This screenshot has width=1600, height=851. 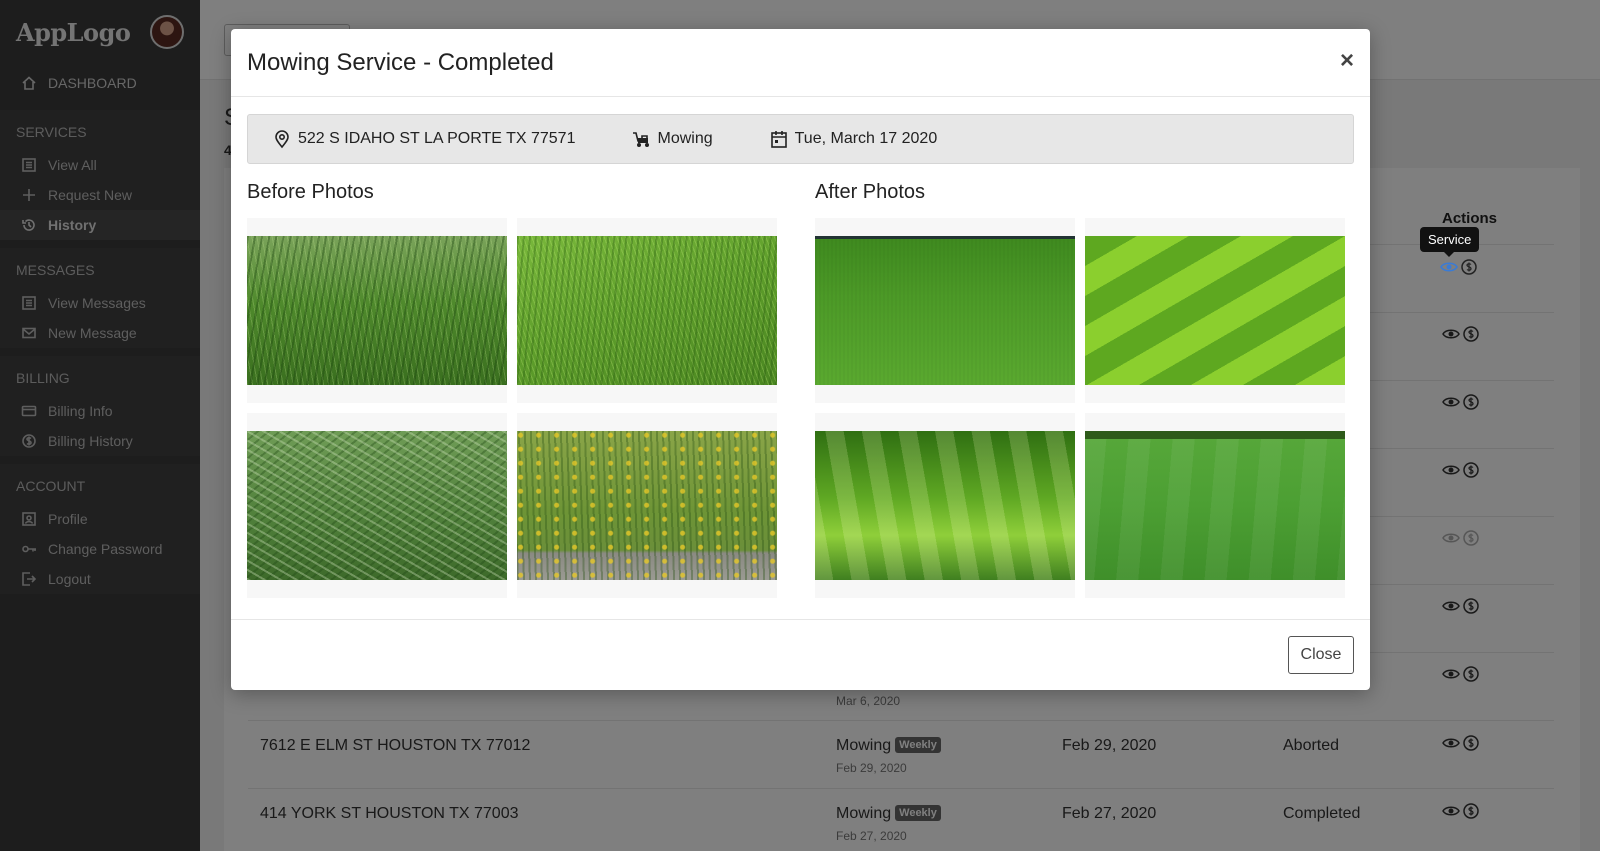 What do you see at coordinates (1469, 267) in the screenshot?
I see `dollar-circle-icon` at bounding box center [1469, 267].